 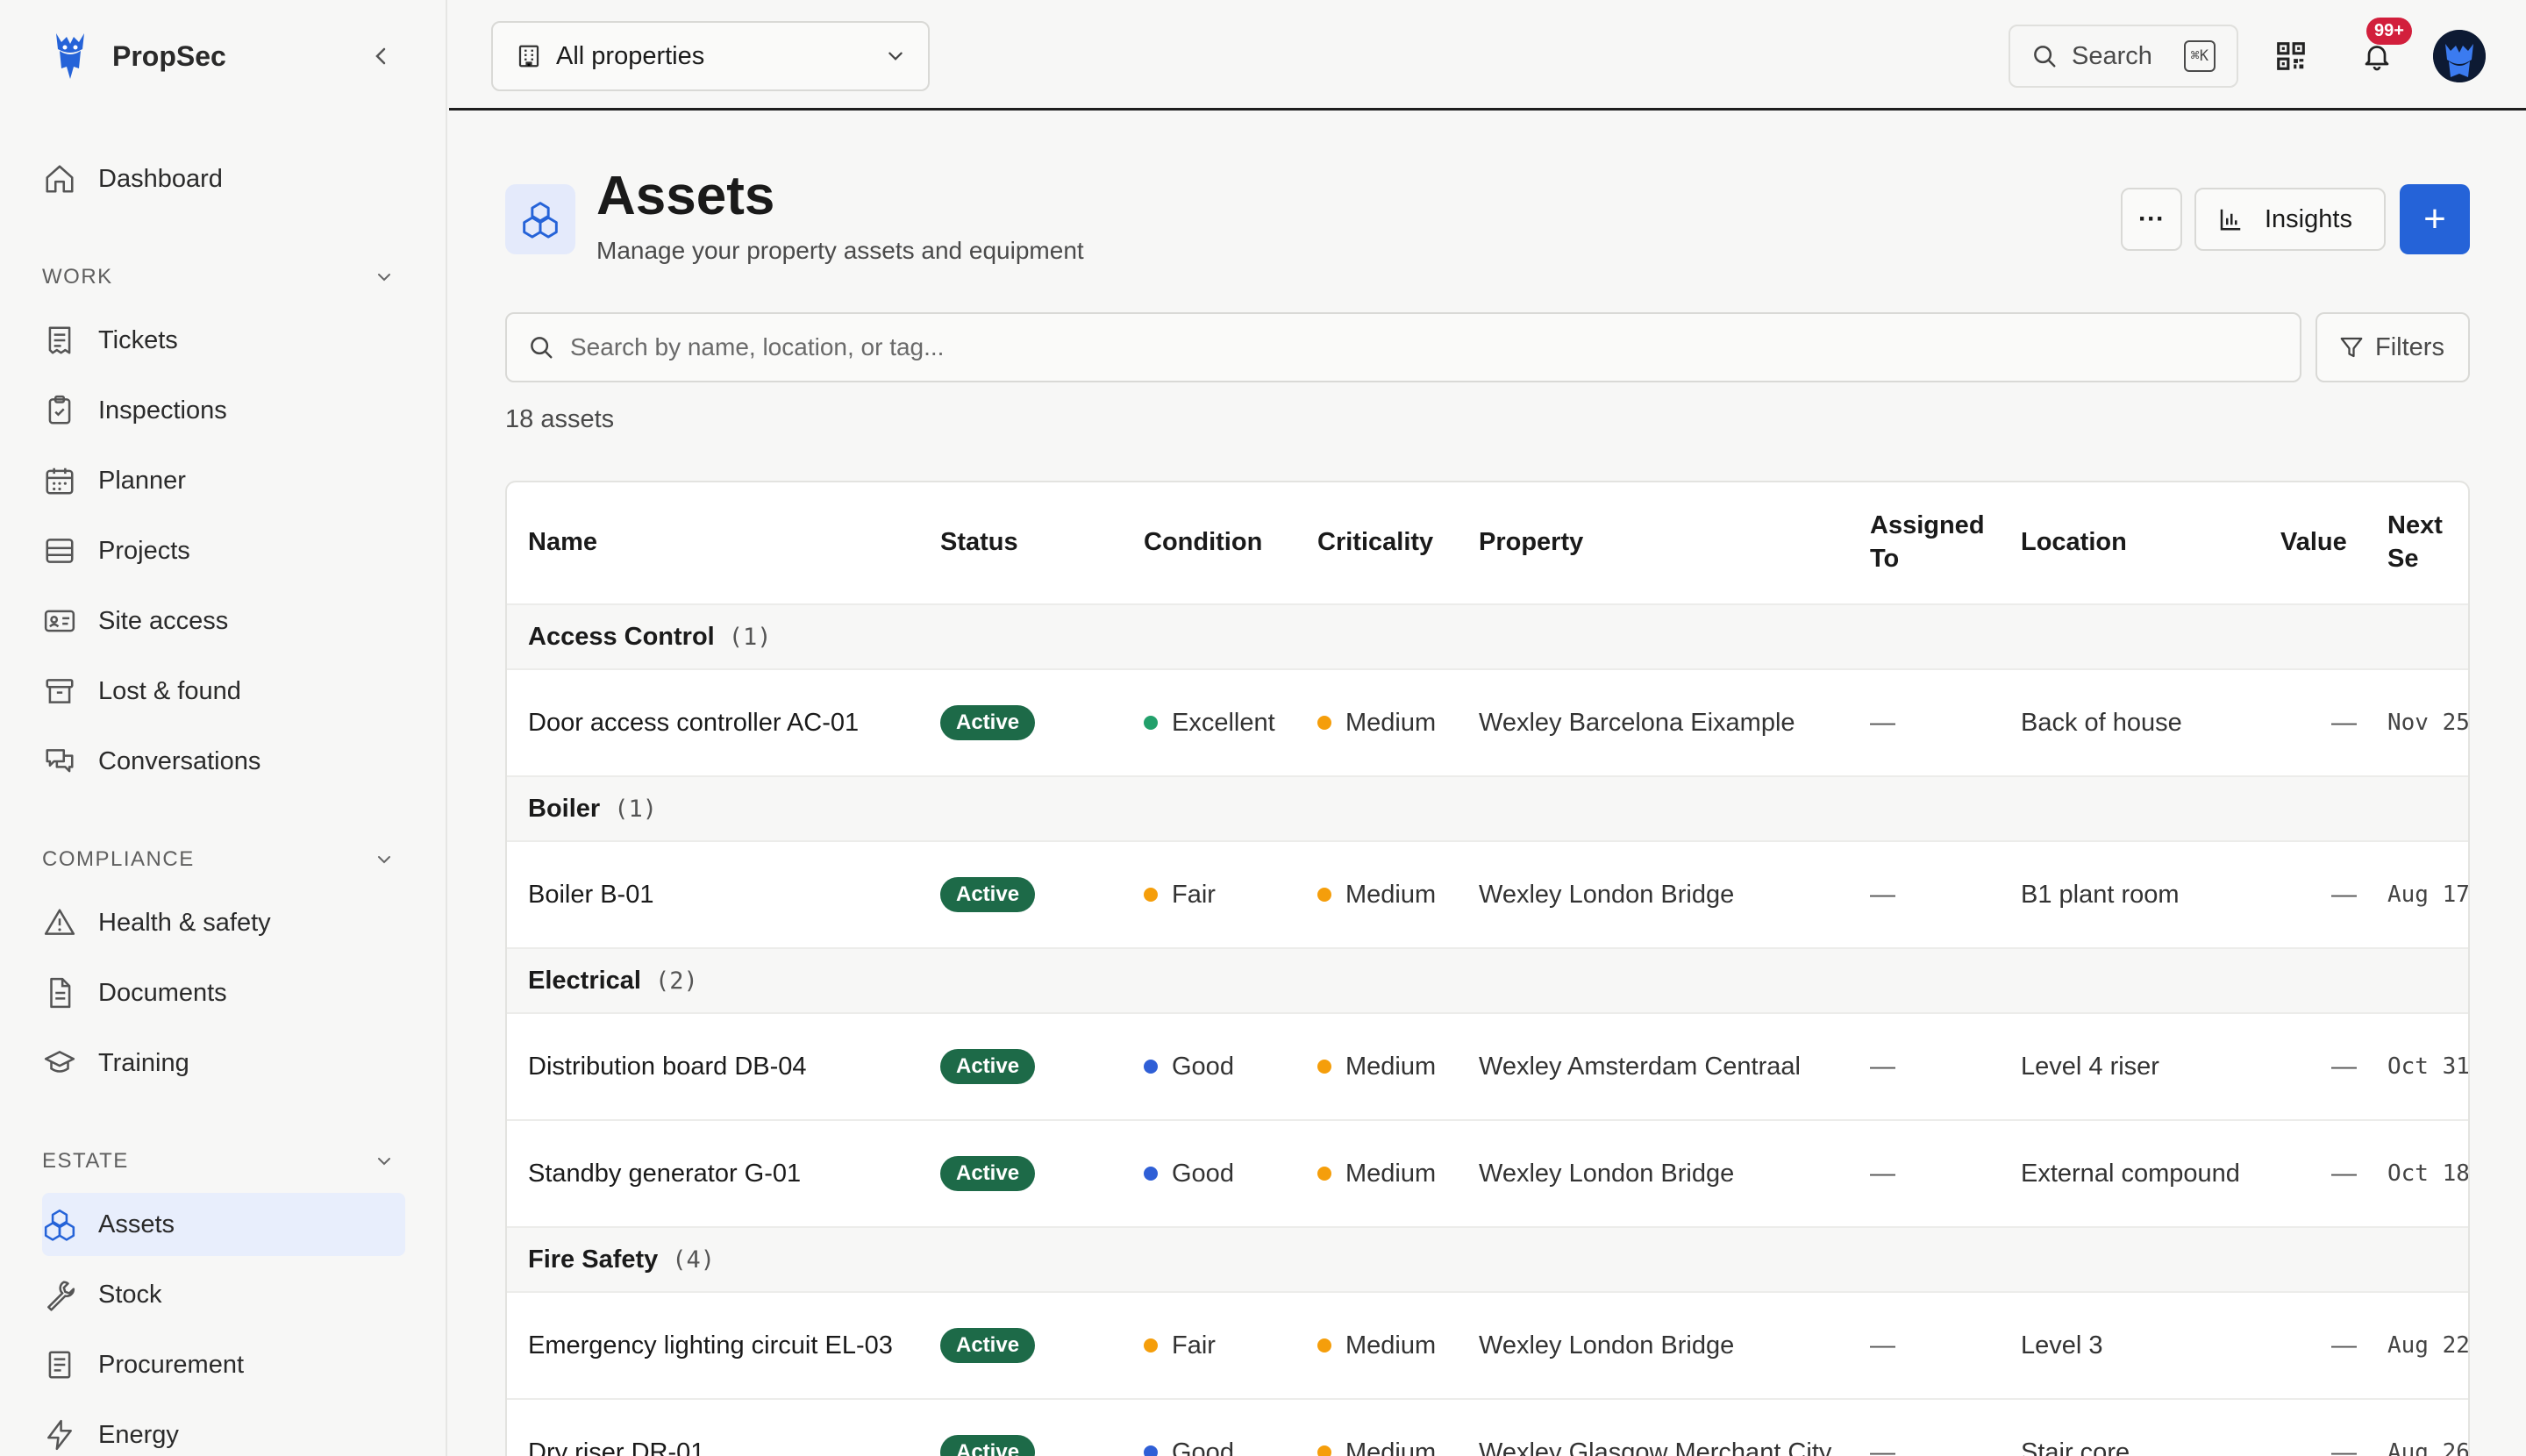 I want to click on section-compliance-header: COMPLIANCE, so click(x=217, y=859).